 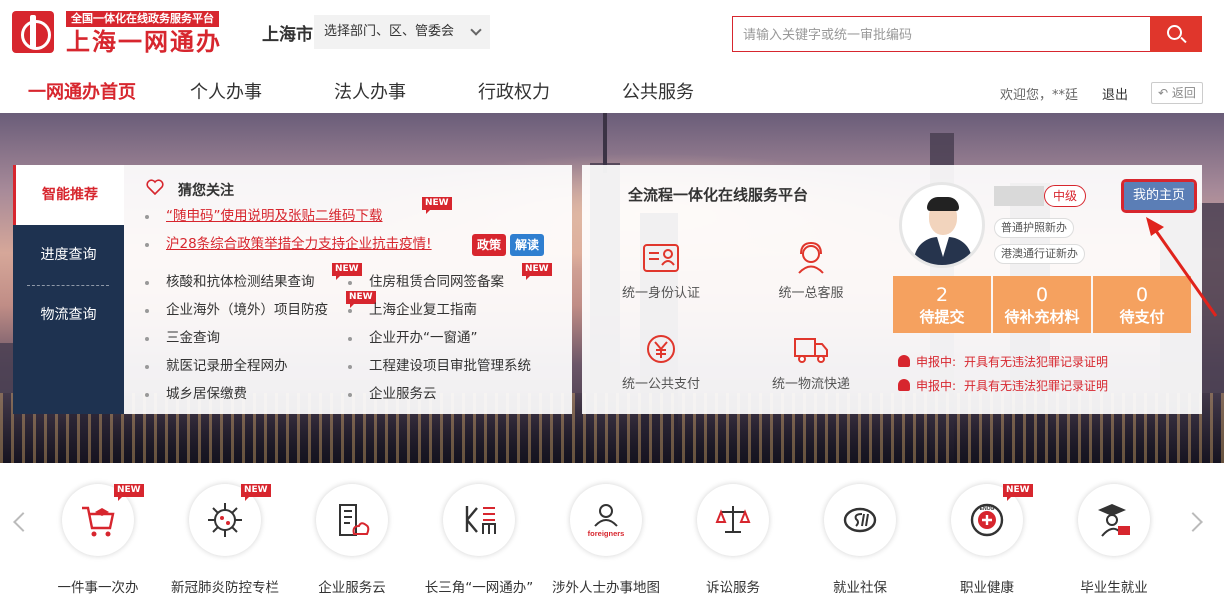 What do you see at coordinates (606, 540) in the screenshot?
I see `quick-access-item: foreigners 涉外人士办事地图` at bounding box center [606, 540].